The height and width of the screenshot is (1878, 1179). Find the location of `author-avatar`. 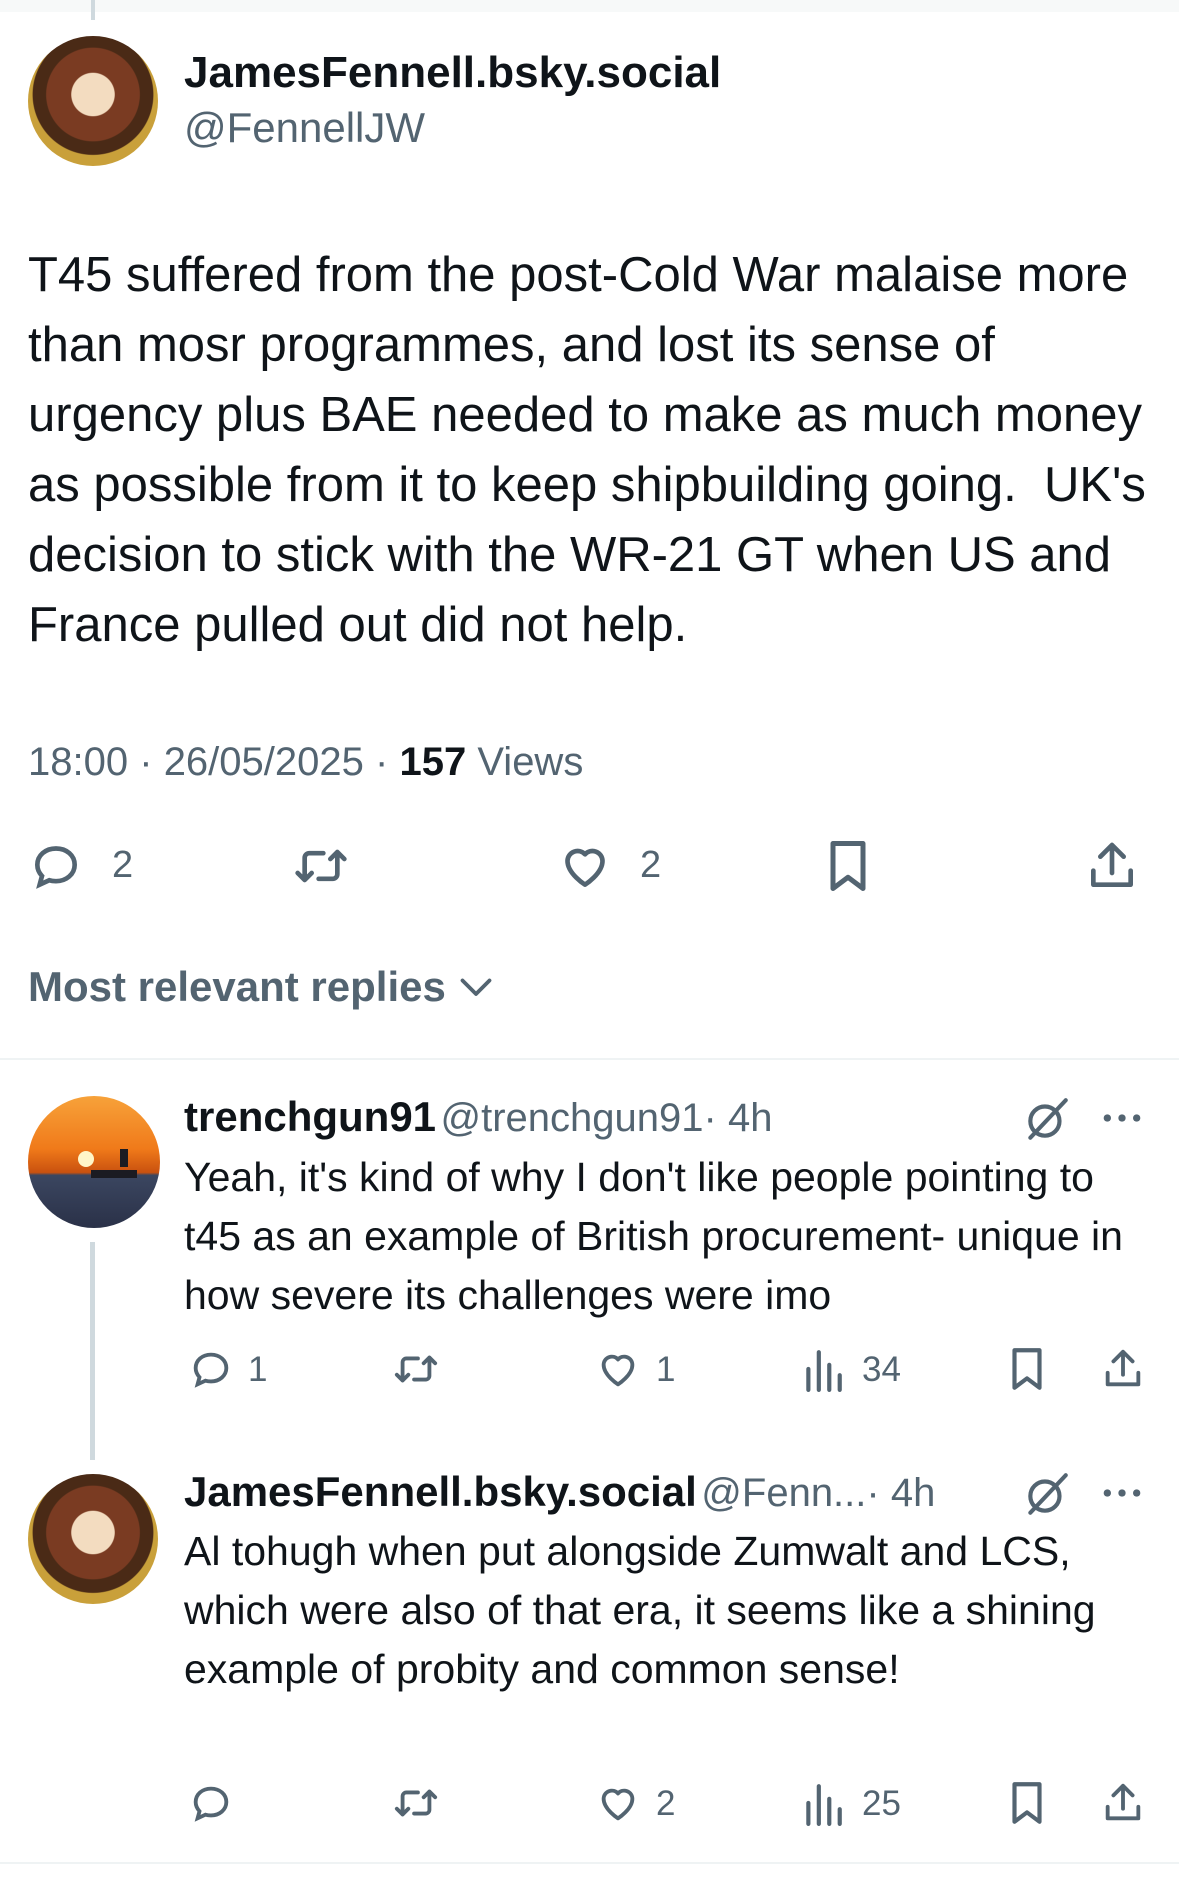

author-avatar is located at coordinates (93, 101).